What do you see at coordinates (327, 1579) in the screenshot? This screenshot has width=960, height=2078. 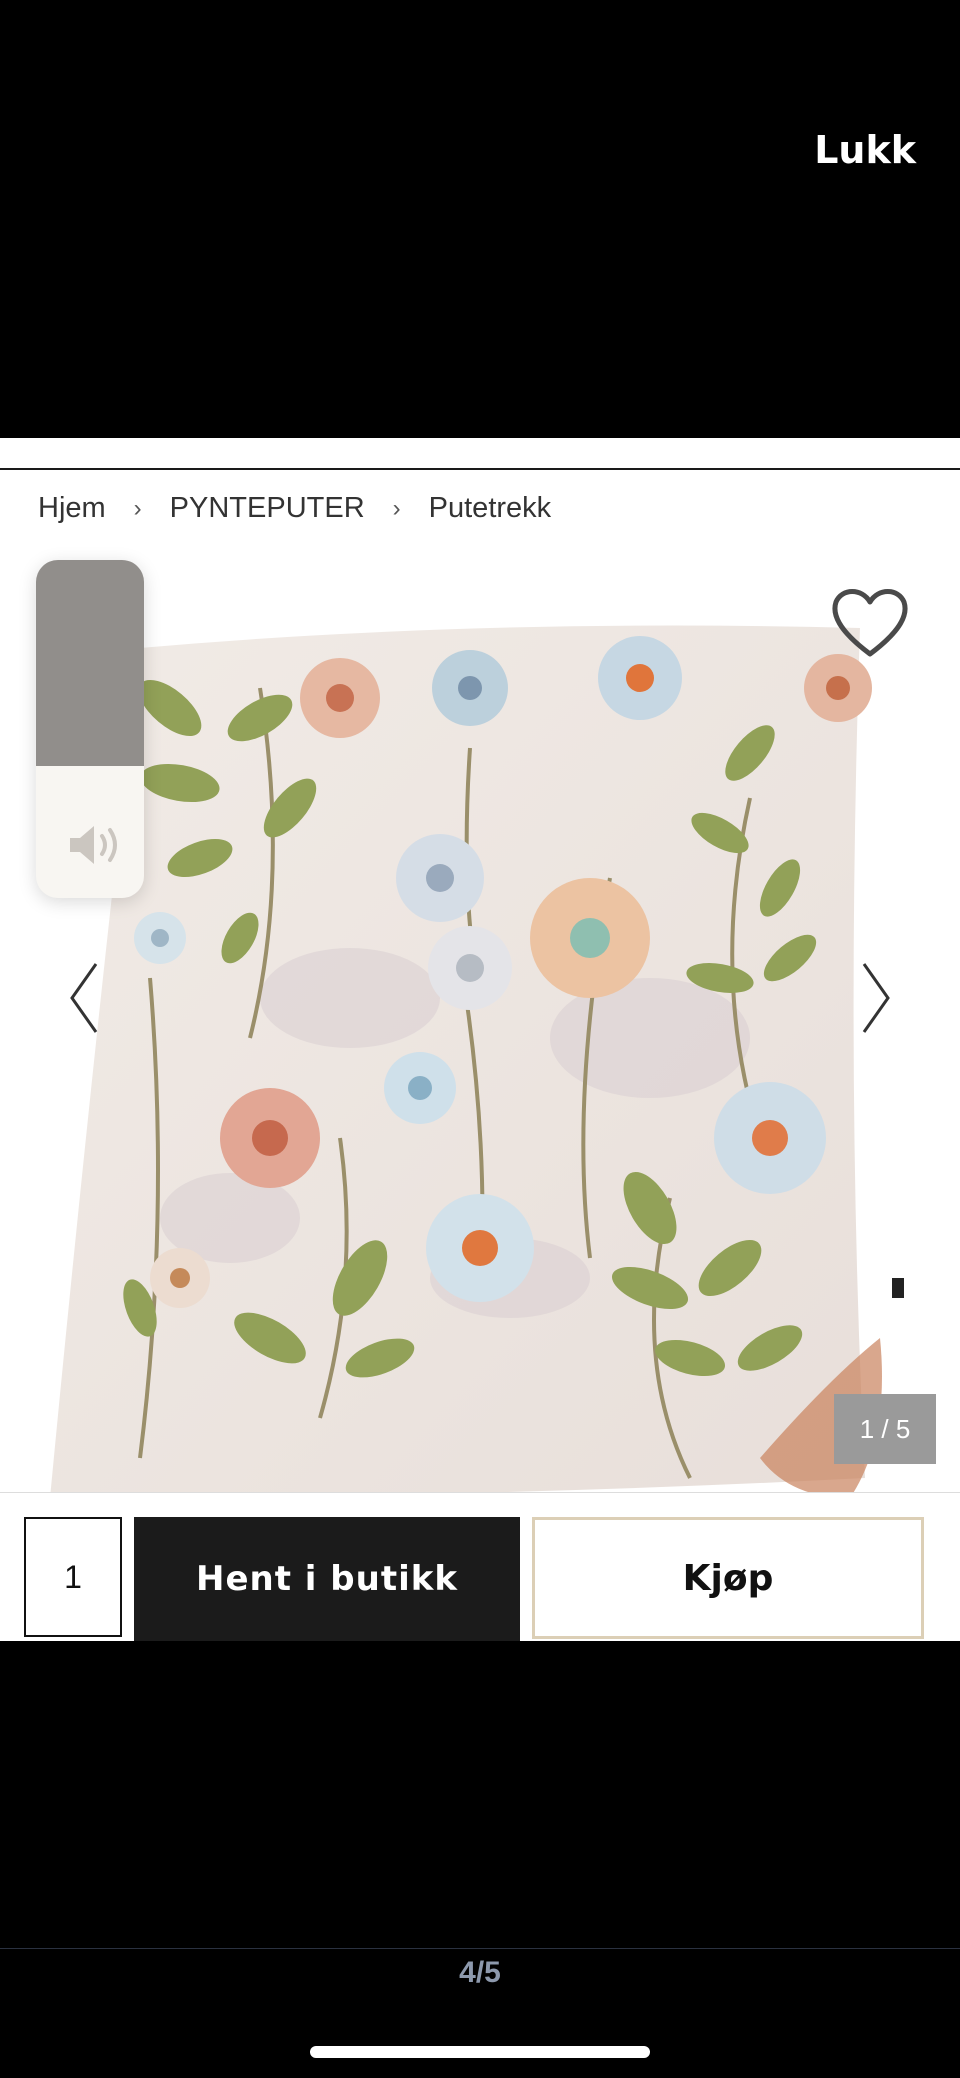 I see `store-pickup-button: Hent i butikk` at bounding box center [327, 1579].